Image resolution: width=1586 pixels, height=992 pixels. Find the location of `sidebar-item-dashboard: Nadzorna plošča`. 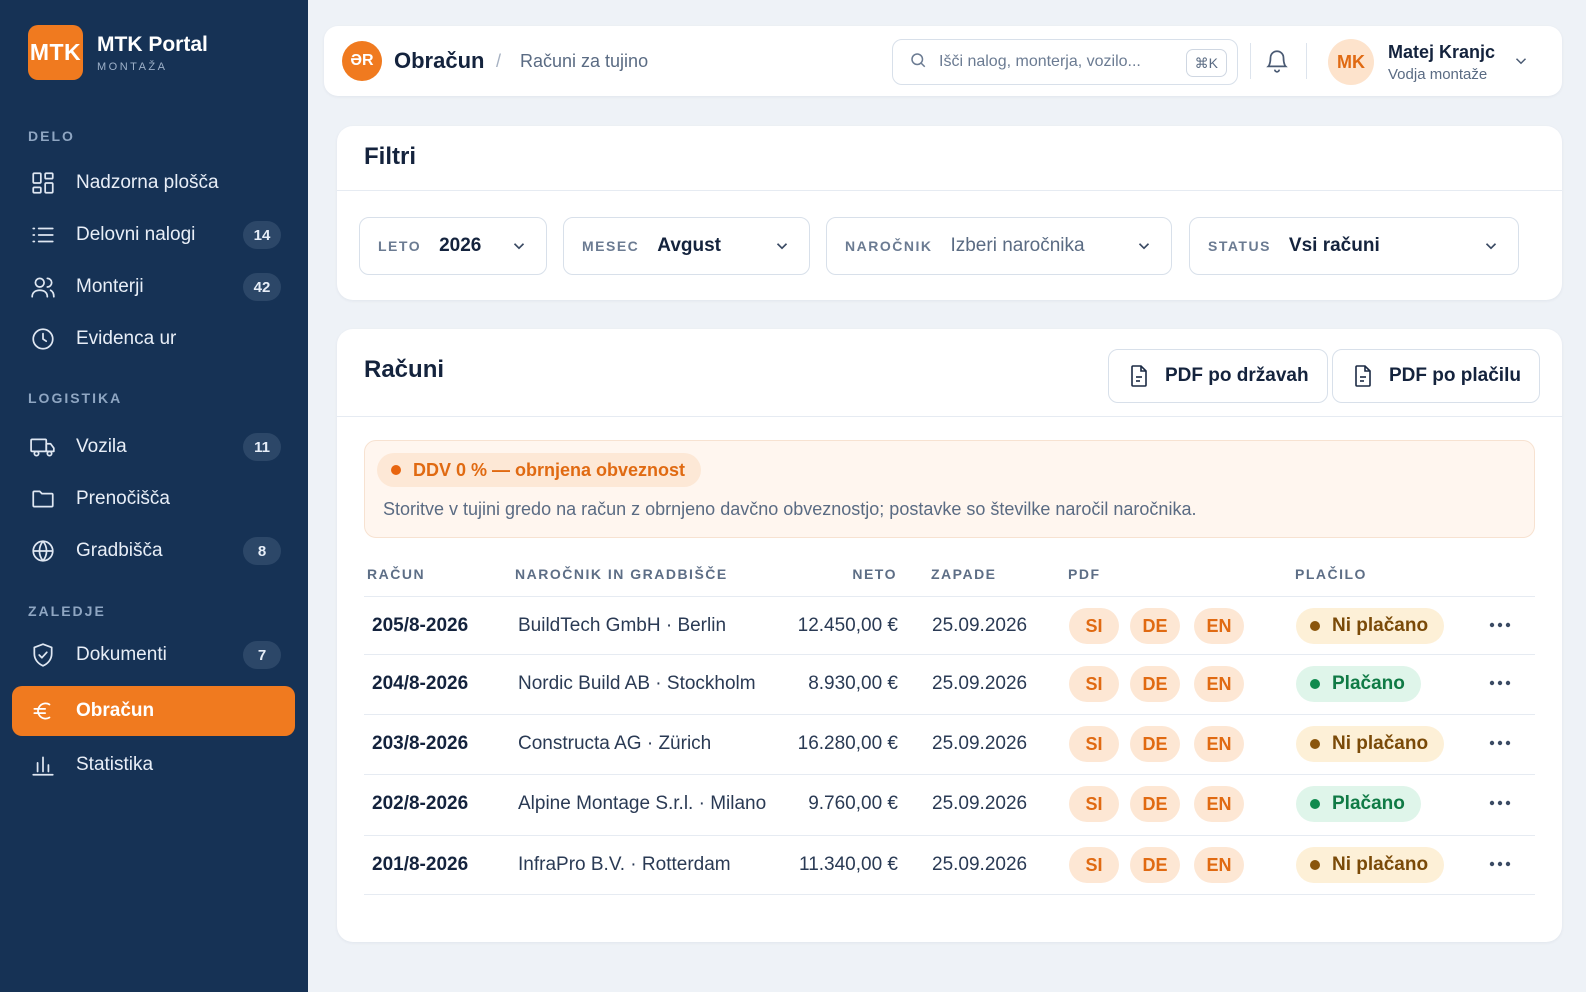

sidebar-item-dashboard: Nadzorna plošča is located at coordinates (153, 183).